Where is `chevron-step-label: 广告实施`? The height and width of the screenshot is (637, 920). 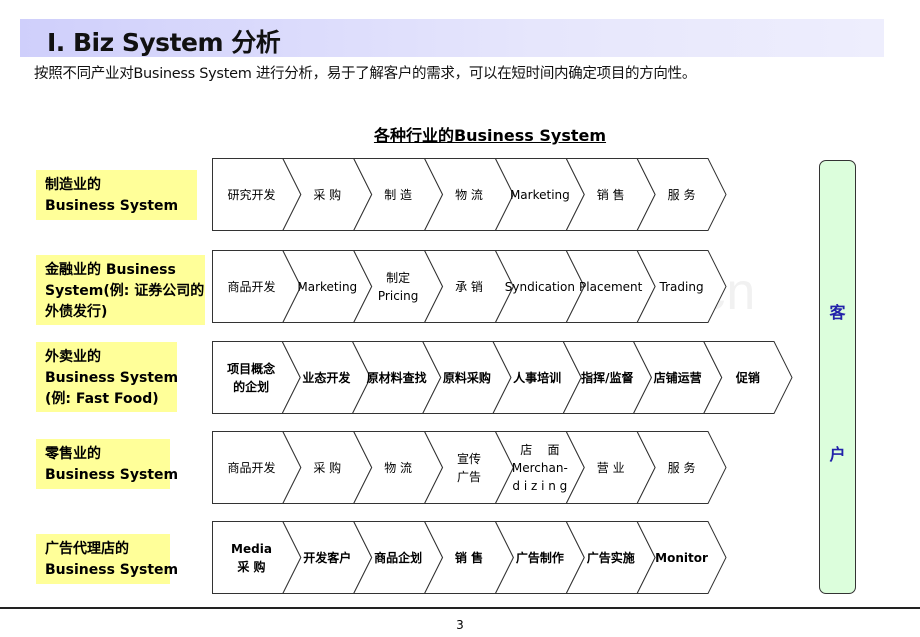
chevron-step-label: 广告实施 is located at coordinates (610, 557).